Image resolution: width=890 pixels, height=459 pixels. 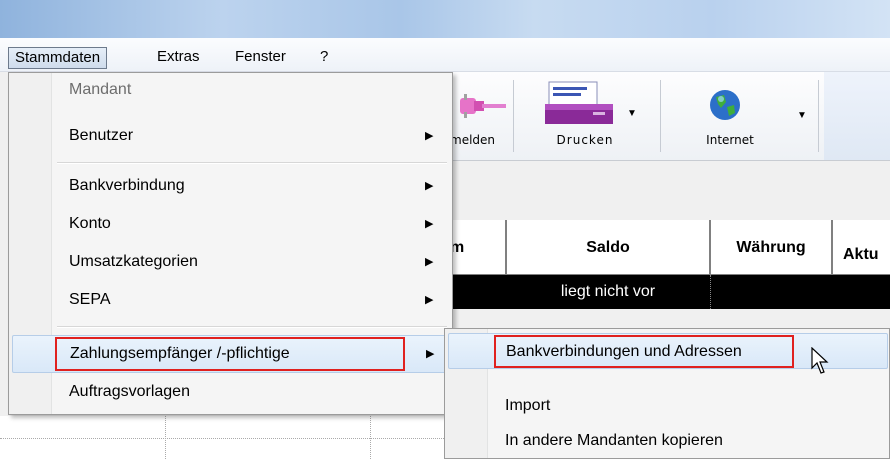 I want to click on submenu-item-kopieren: In andere Mandanten kopieren, so click(x=668, y=441).